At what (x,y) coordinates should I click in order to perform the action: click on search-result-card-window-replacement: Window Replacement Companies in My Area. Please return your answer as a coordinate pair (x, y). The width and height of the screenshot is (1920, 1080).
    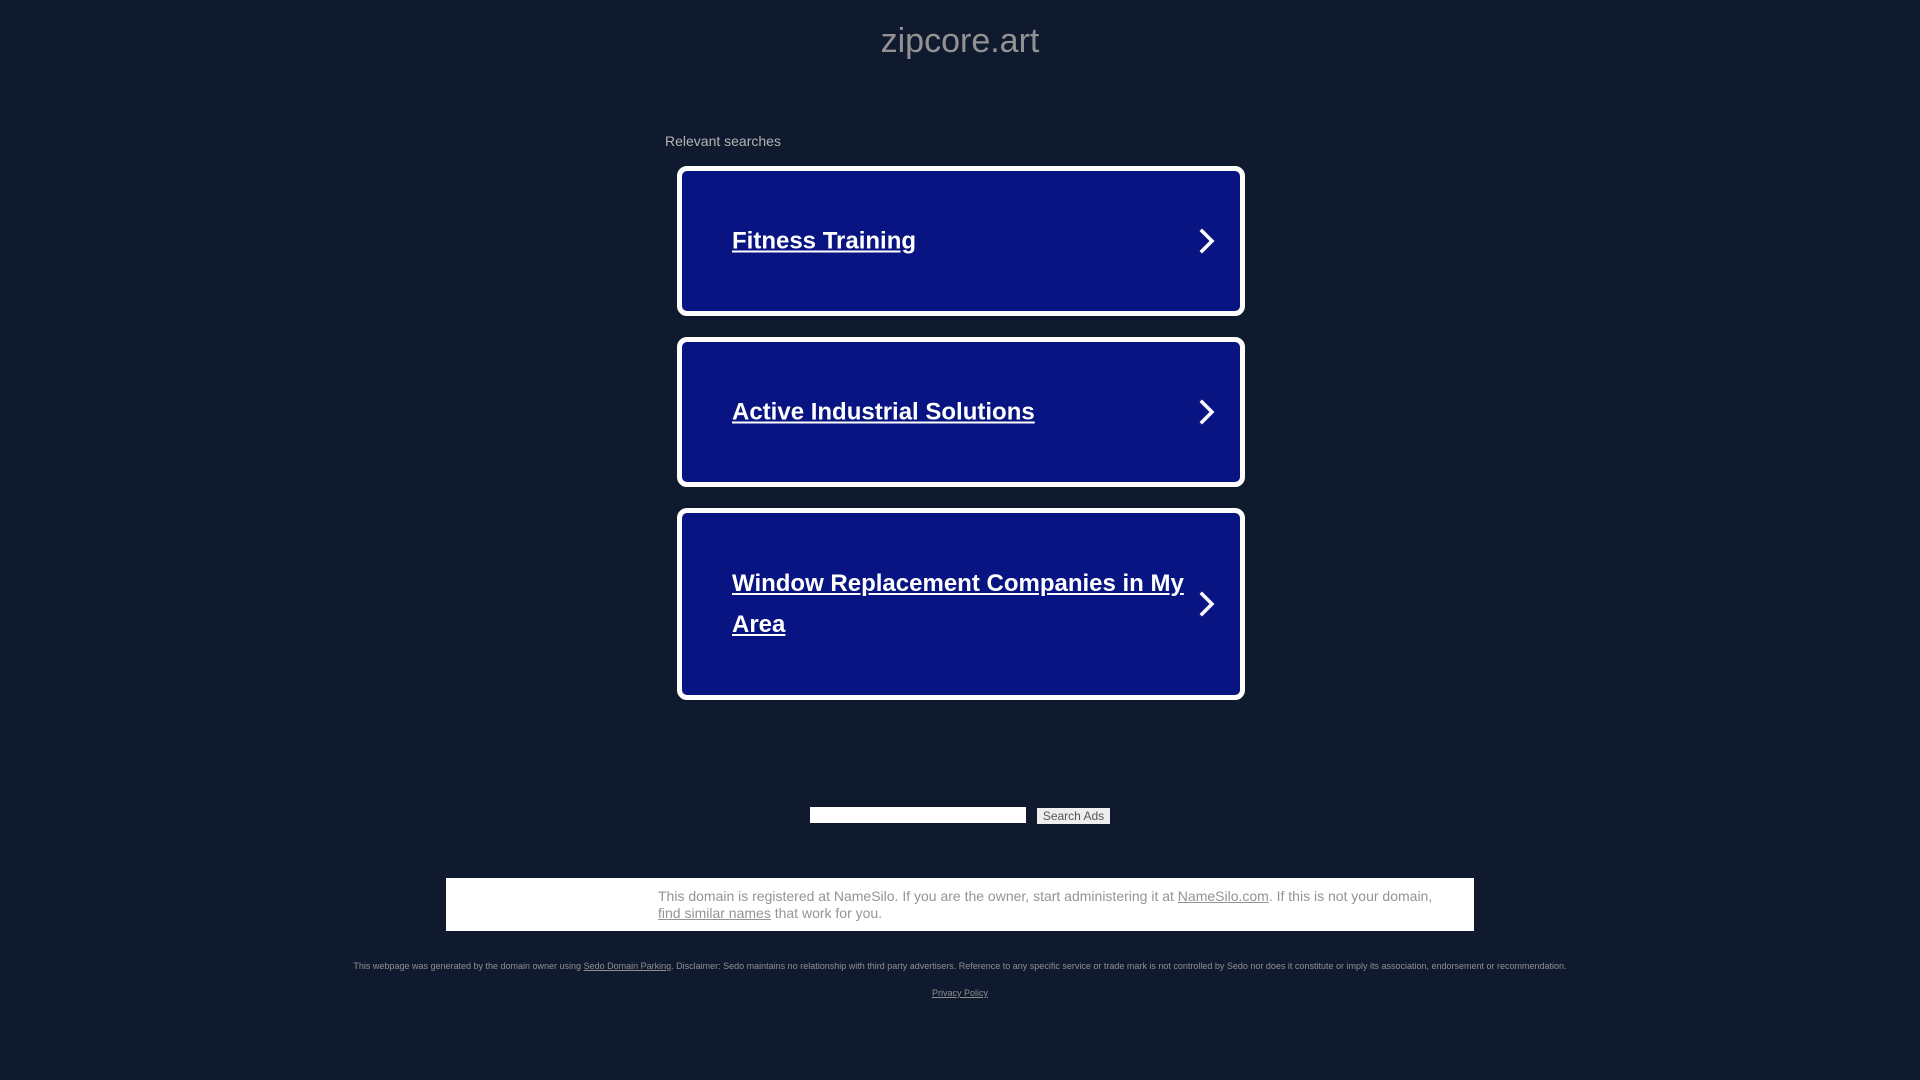
    Looking at the image, I should click on (961, 604).